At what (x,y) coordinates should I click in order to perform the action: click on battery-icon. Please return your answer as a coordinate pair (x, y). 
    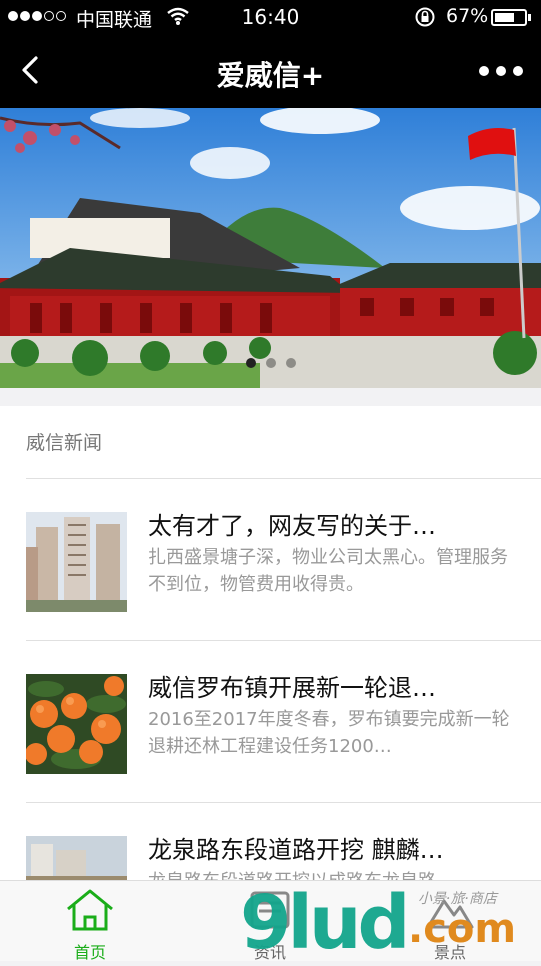
    Looking at the image, I should click on (509, 17).